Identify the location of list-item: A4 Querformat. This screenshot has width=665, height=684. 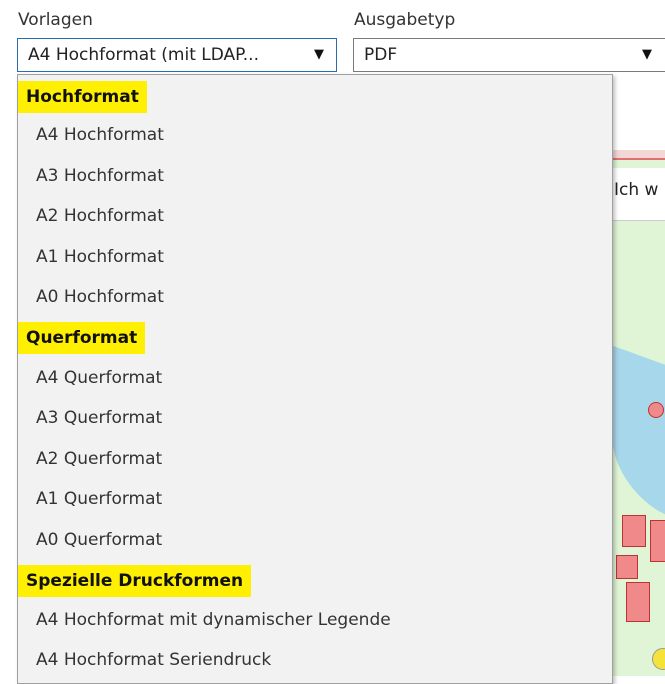
(99, 378).